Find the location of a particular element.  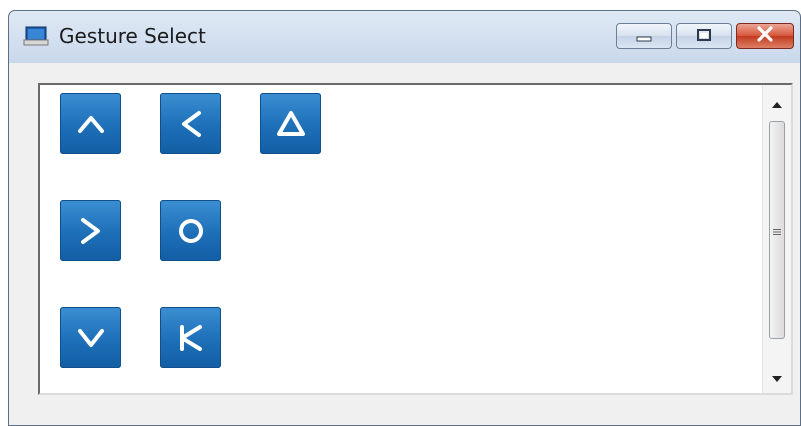

minimize-icon is located at coordinates (644, 36).